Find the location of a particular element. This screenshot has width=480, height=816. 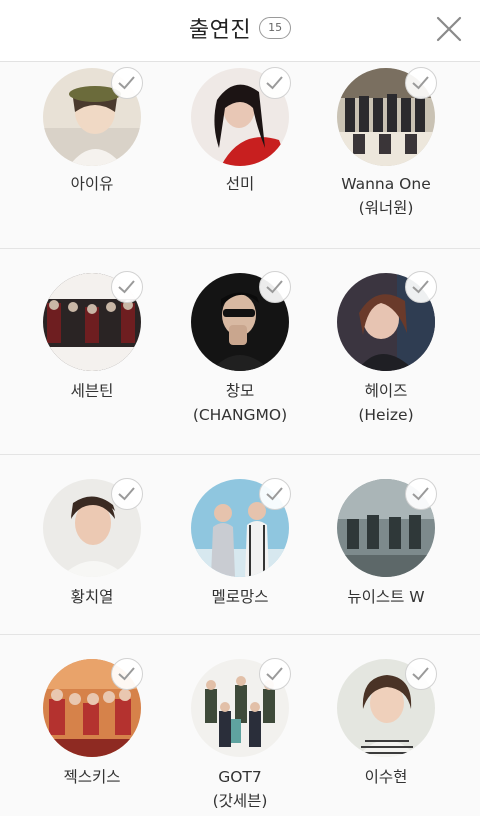

header: 출연진 15 is located at coordinates (240, 31).